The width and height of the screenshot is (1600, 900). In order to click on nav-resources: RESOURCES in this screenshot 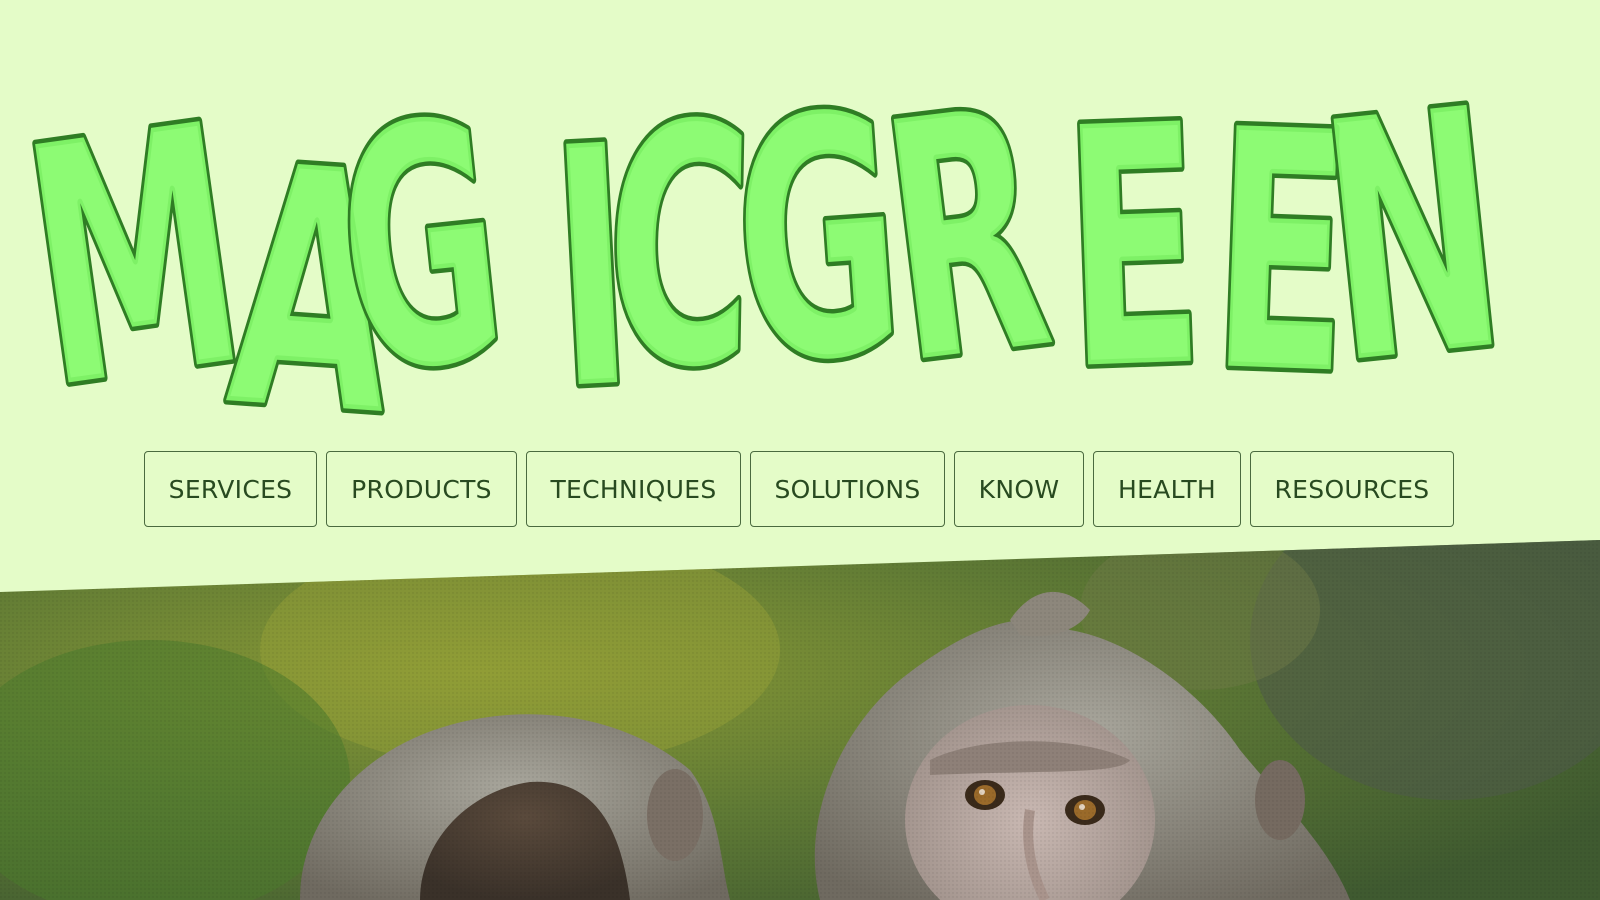, I will do `click(1352, 489)`.